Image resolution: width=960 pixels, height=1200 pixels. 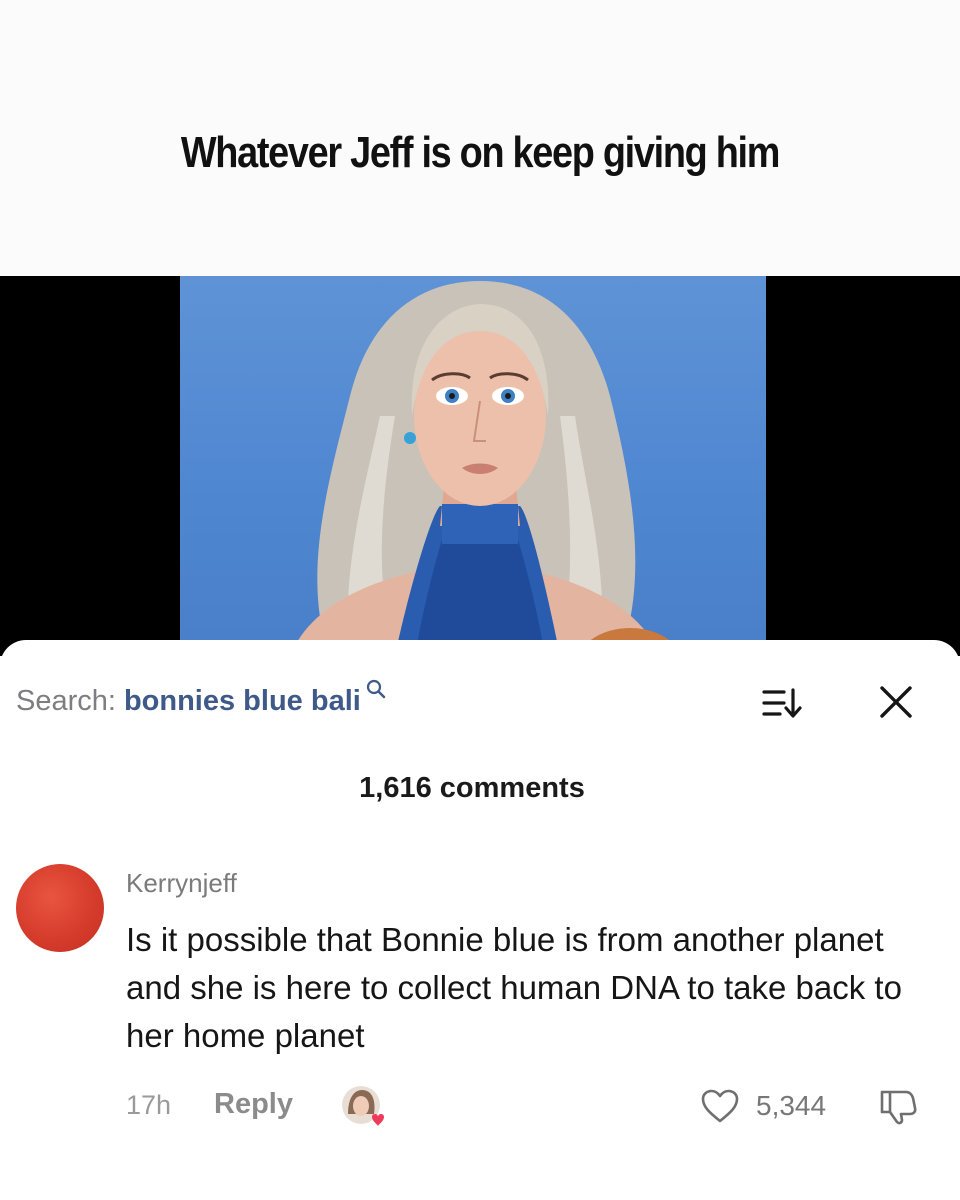 I want to click on search-query-link: bonnies blue bali, so click(x=242, y=701).